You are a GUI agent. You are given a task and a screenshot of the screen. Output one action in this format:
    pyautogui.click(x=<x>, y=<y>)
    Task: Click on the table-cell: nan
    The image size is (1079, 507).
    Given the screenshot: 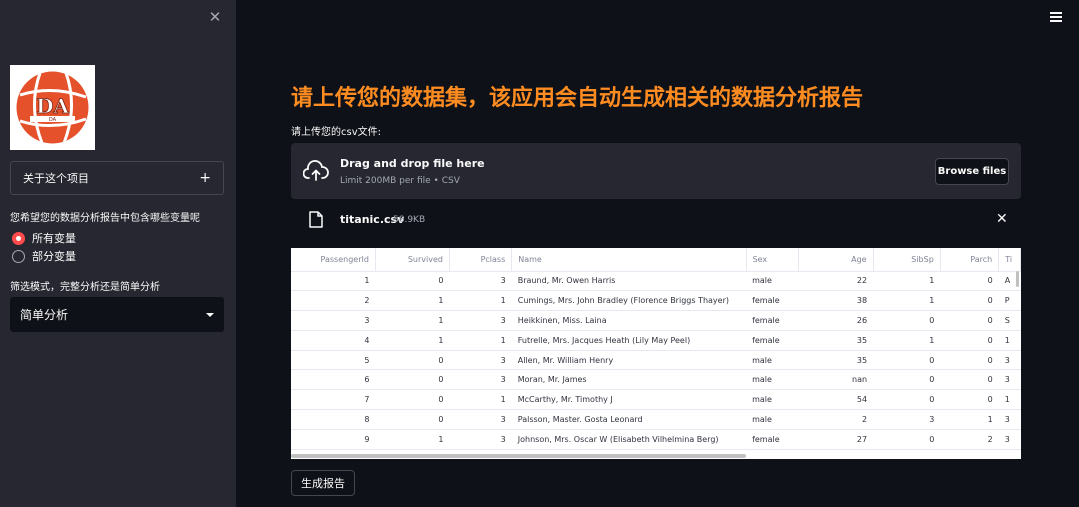 What is the action you would take?
    pyautogui.click(x=836, y=380)
    